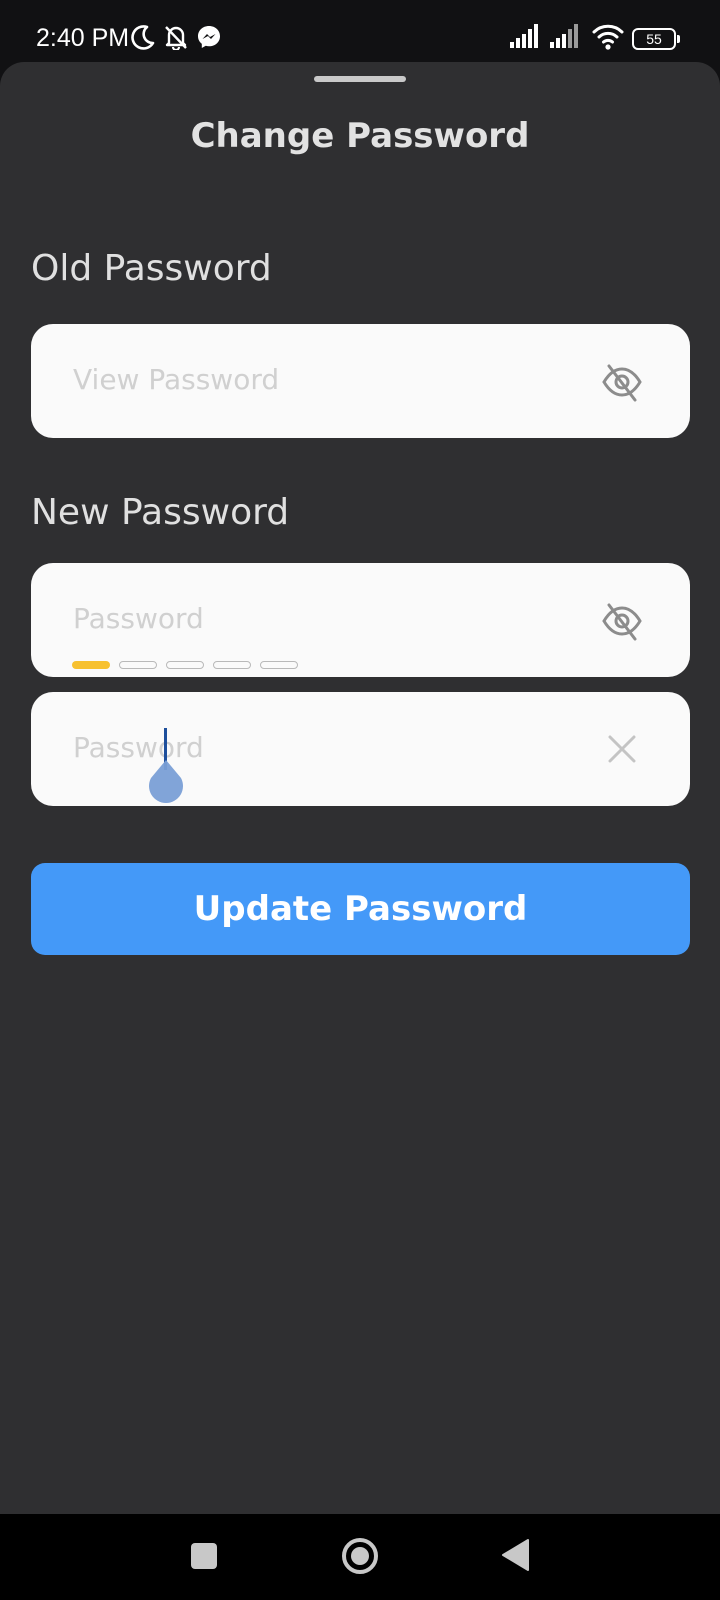 The width and height of the screenshot is (720, 1600). I want to click on drag-handle, so click(360, 79).